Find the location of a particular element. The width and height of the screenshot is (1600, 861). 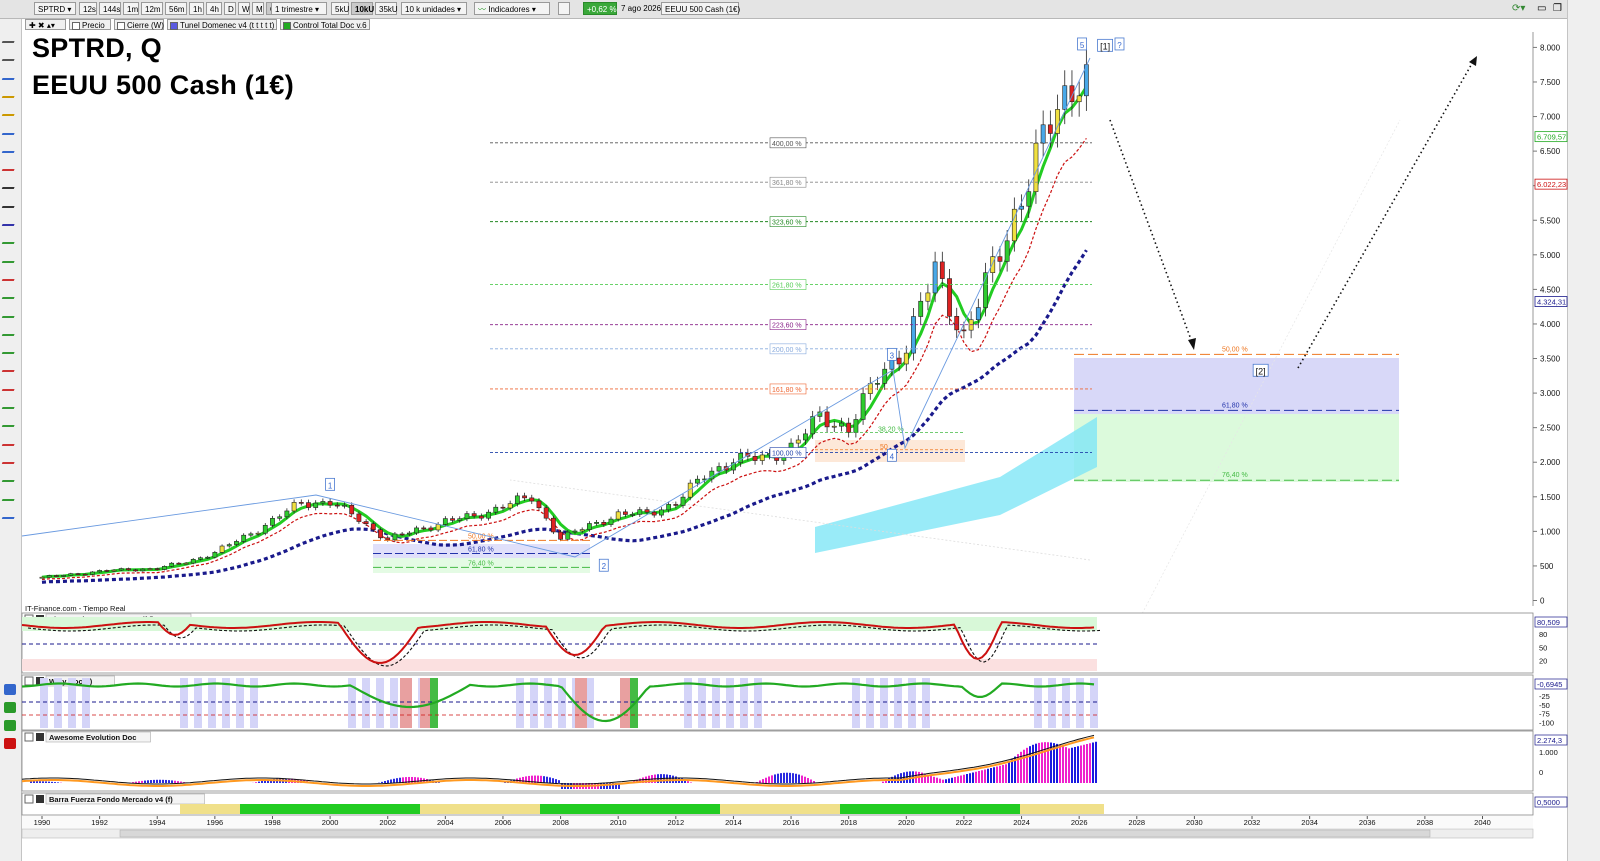

time-tick-label: 2040 is located at coordinates (1482, 822).